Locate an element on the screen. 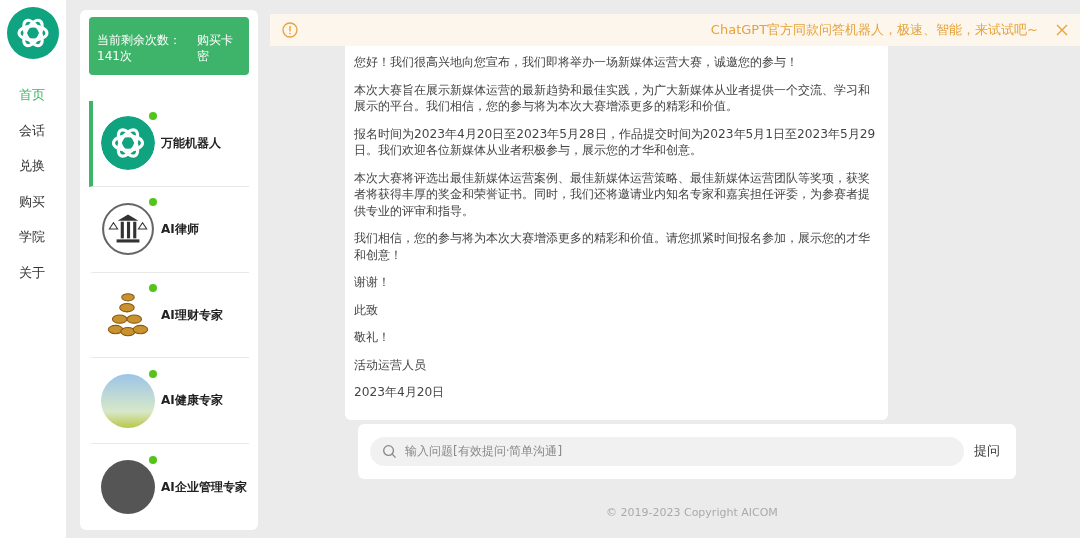 This screenshot has height=538, width=1080. message-paragraph: 谢谢！ is located at coordinates (372, 282).